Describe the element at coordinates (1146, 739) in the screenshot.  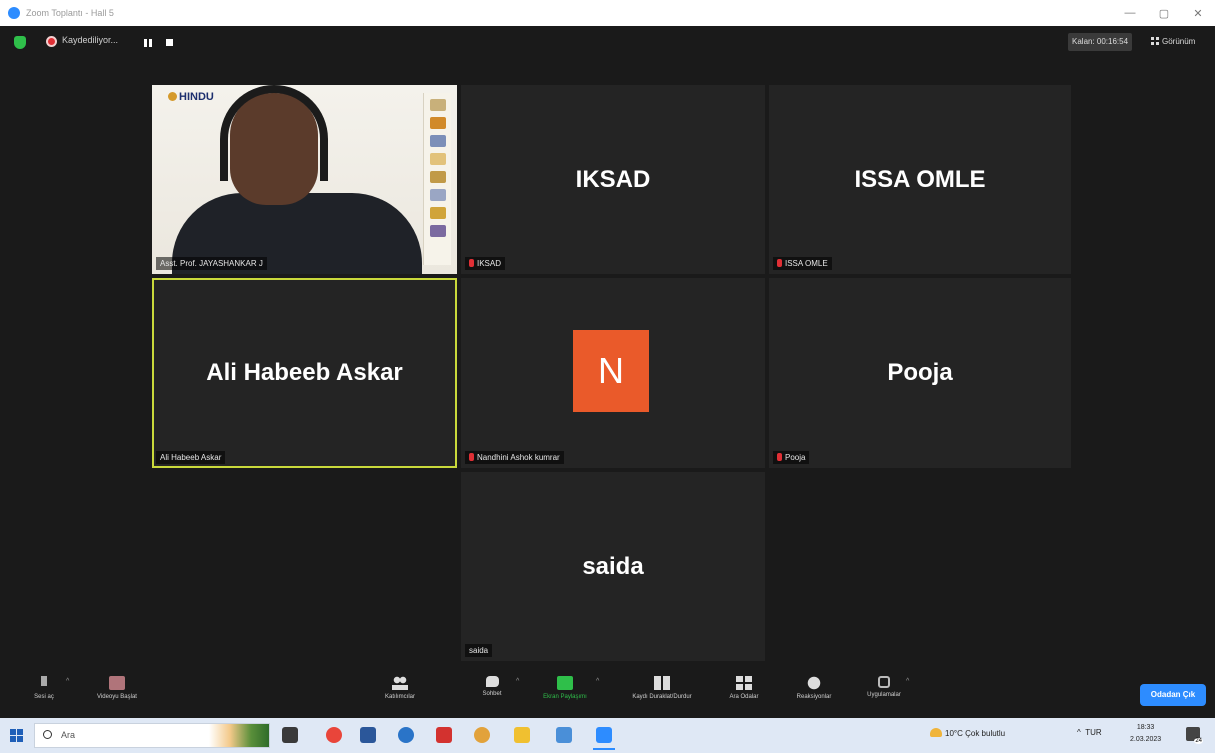
I see `clock-date: 2.03.2023` at that location.